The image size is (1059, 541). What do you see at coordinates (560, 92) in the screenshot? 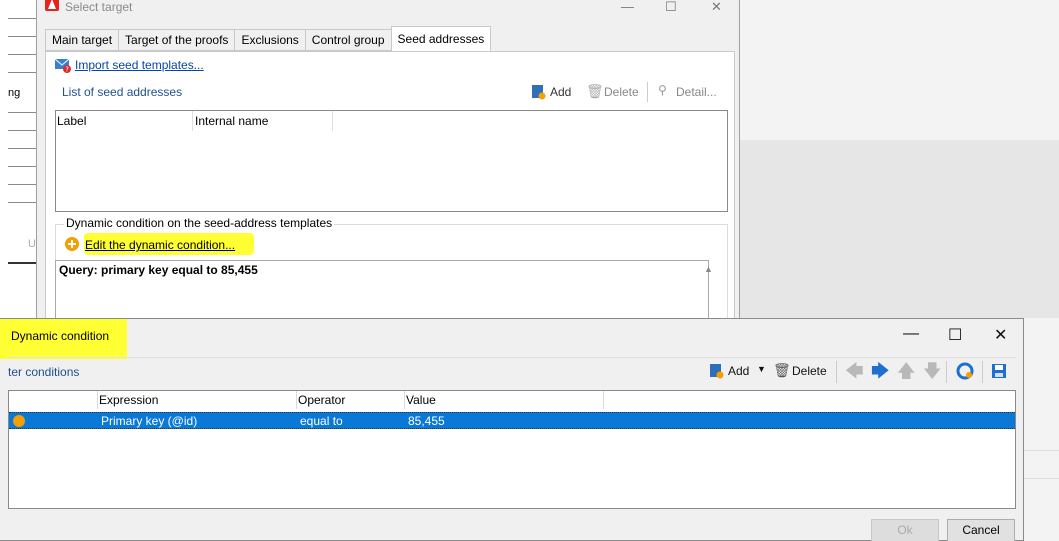
I see `add-seed-button: Add` at bounding box center [560, 92].